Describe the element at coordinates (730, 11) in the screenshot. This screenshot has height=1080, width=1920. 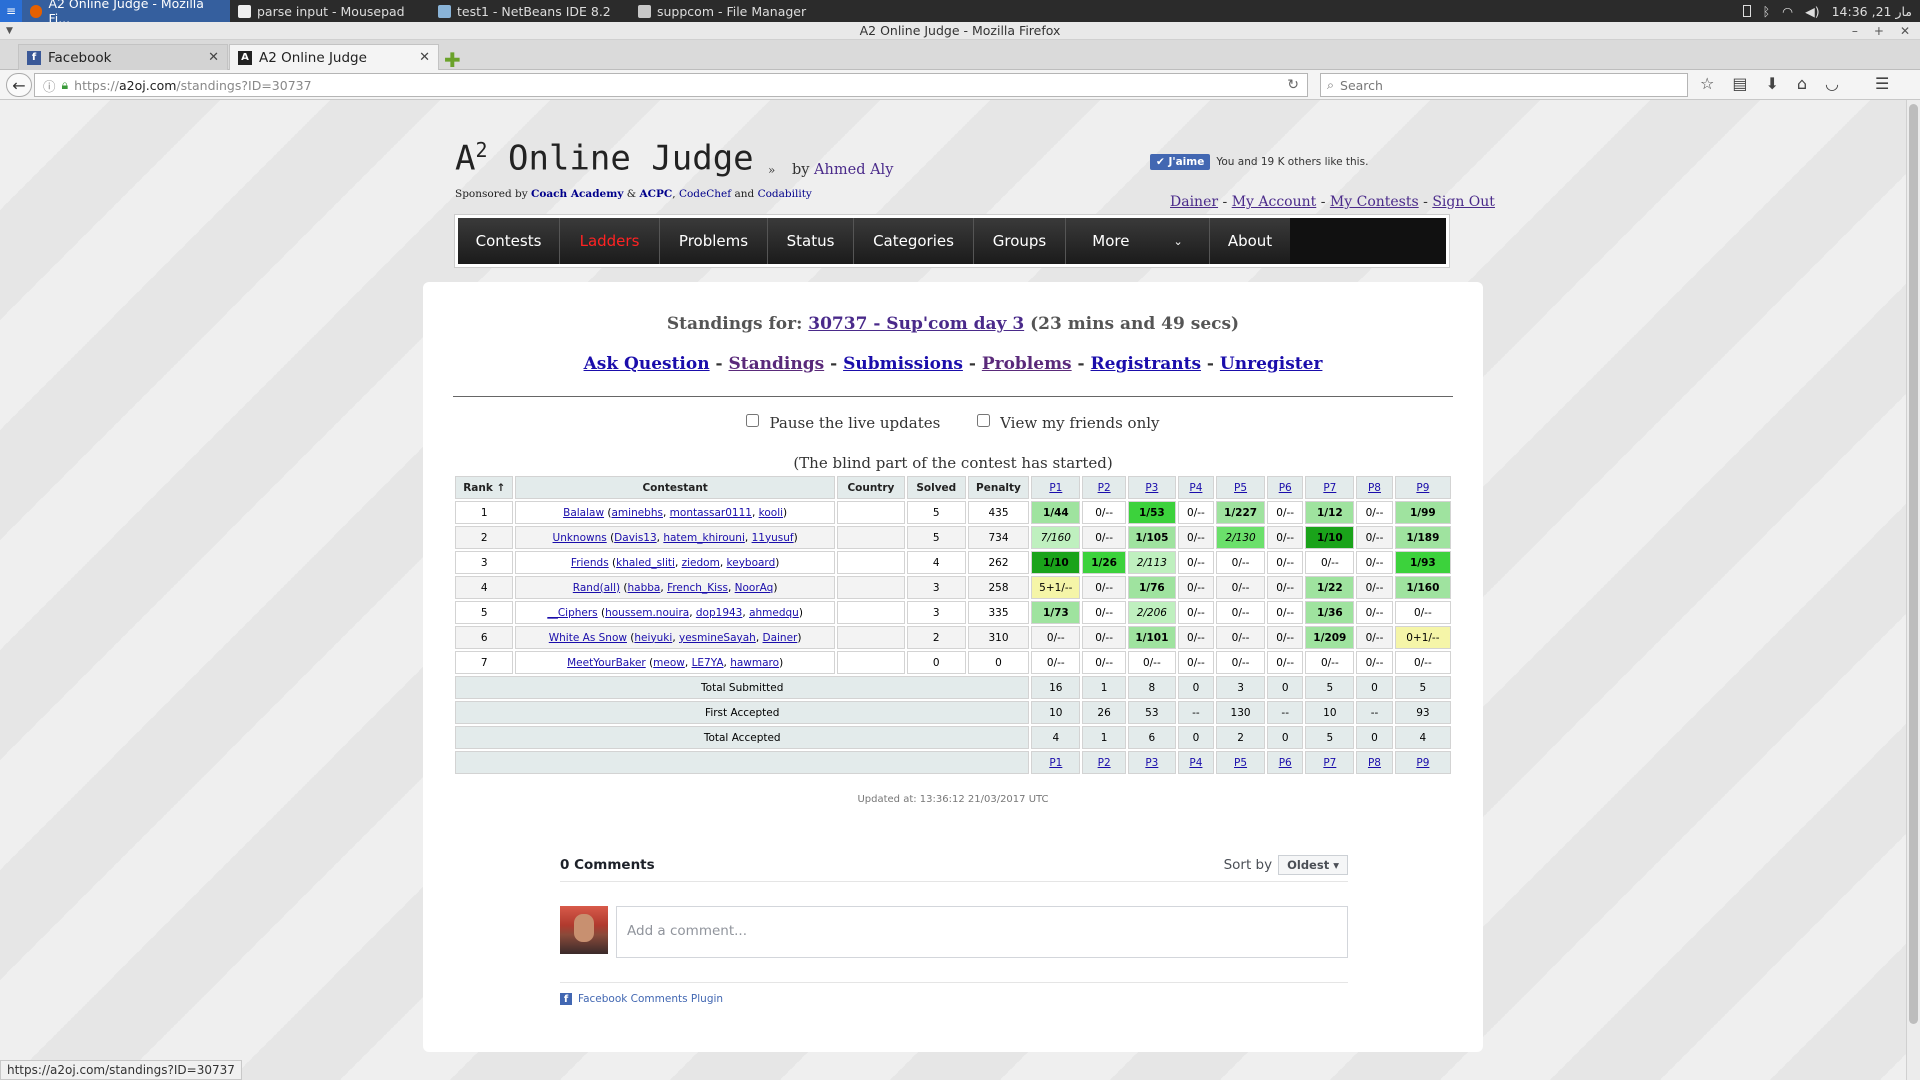
I see `task-file-manager: suppcom - File Manager` at that location.